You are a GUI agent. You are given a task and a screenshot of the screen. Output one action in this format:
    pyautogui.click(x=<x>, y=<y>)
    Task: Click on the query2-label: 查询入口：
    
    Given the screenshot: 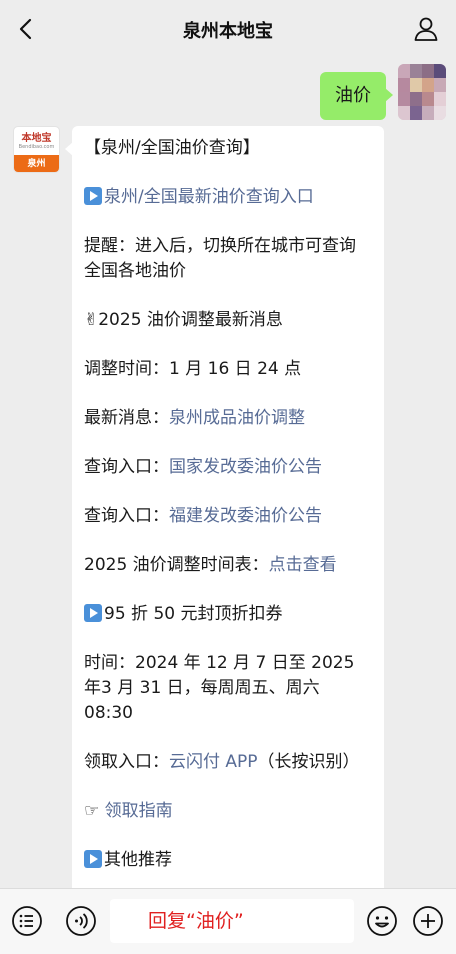 What is the action you would take?
    pyautogui.click(x=126, y=516)
    